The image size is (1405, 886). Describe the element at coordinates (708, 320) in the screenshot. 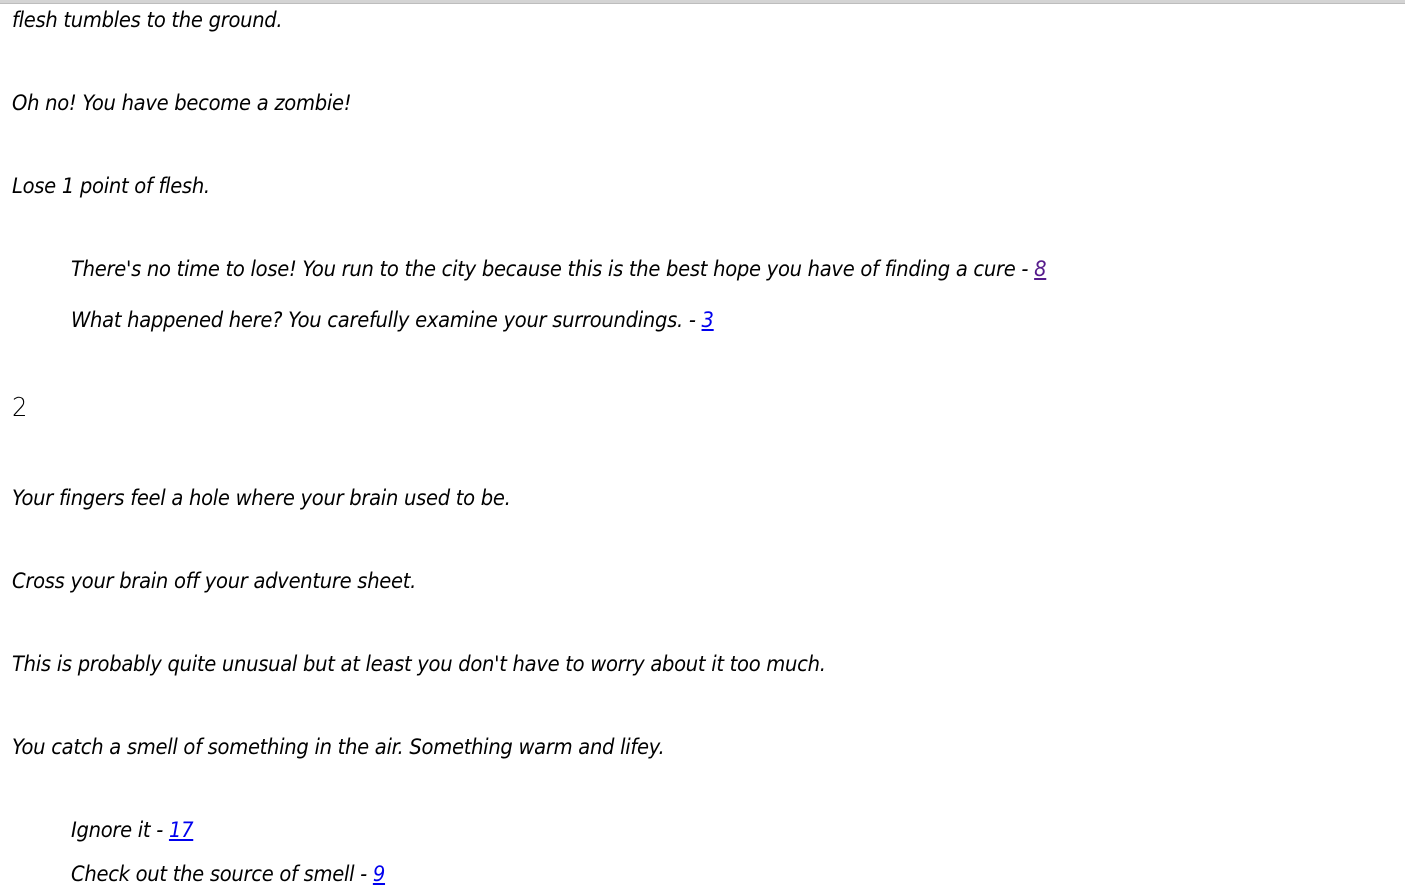

I see `choice-link-3: 3` at that location.